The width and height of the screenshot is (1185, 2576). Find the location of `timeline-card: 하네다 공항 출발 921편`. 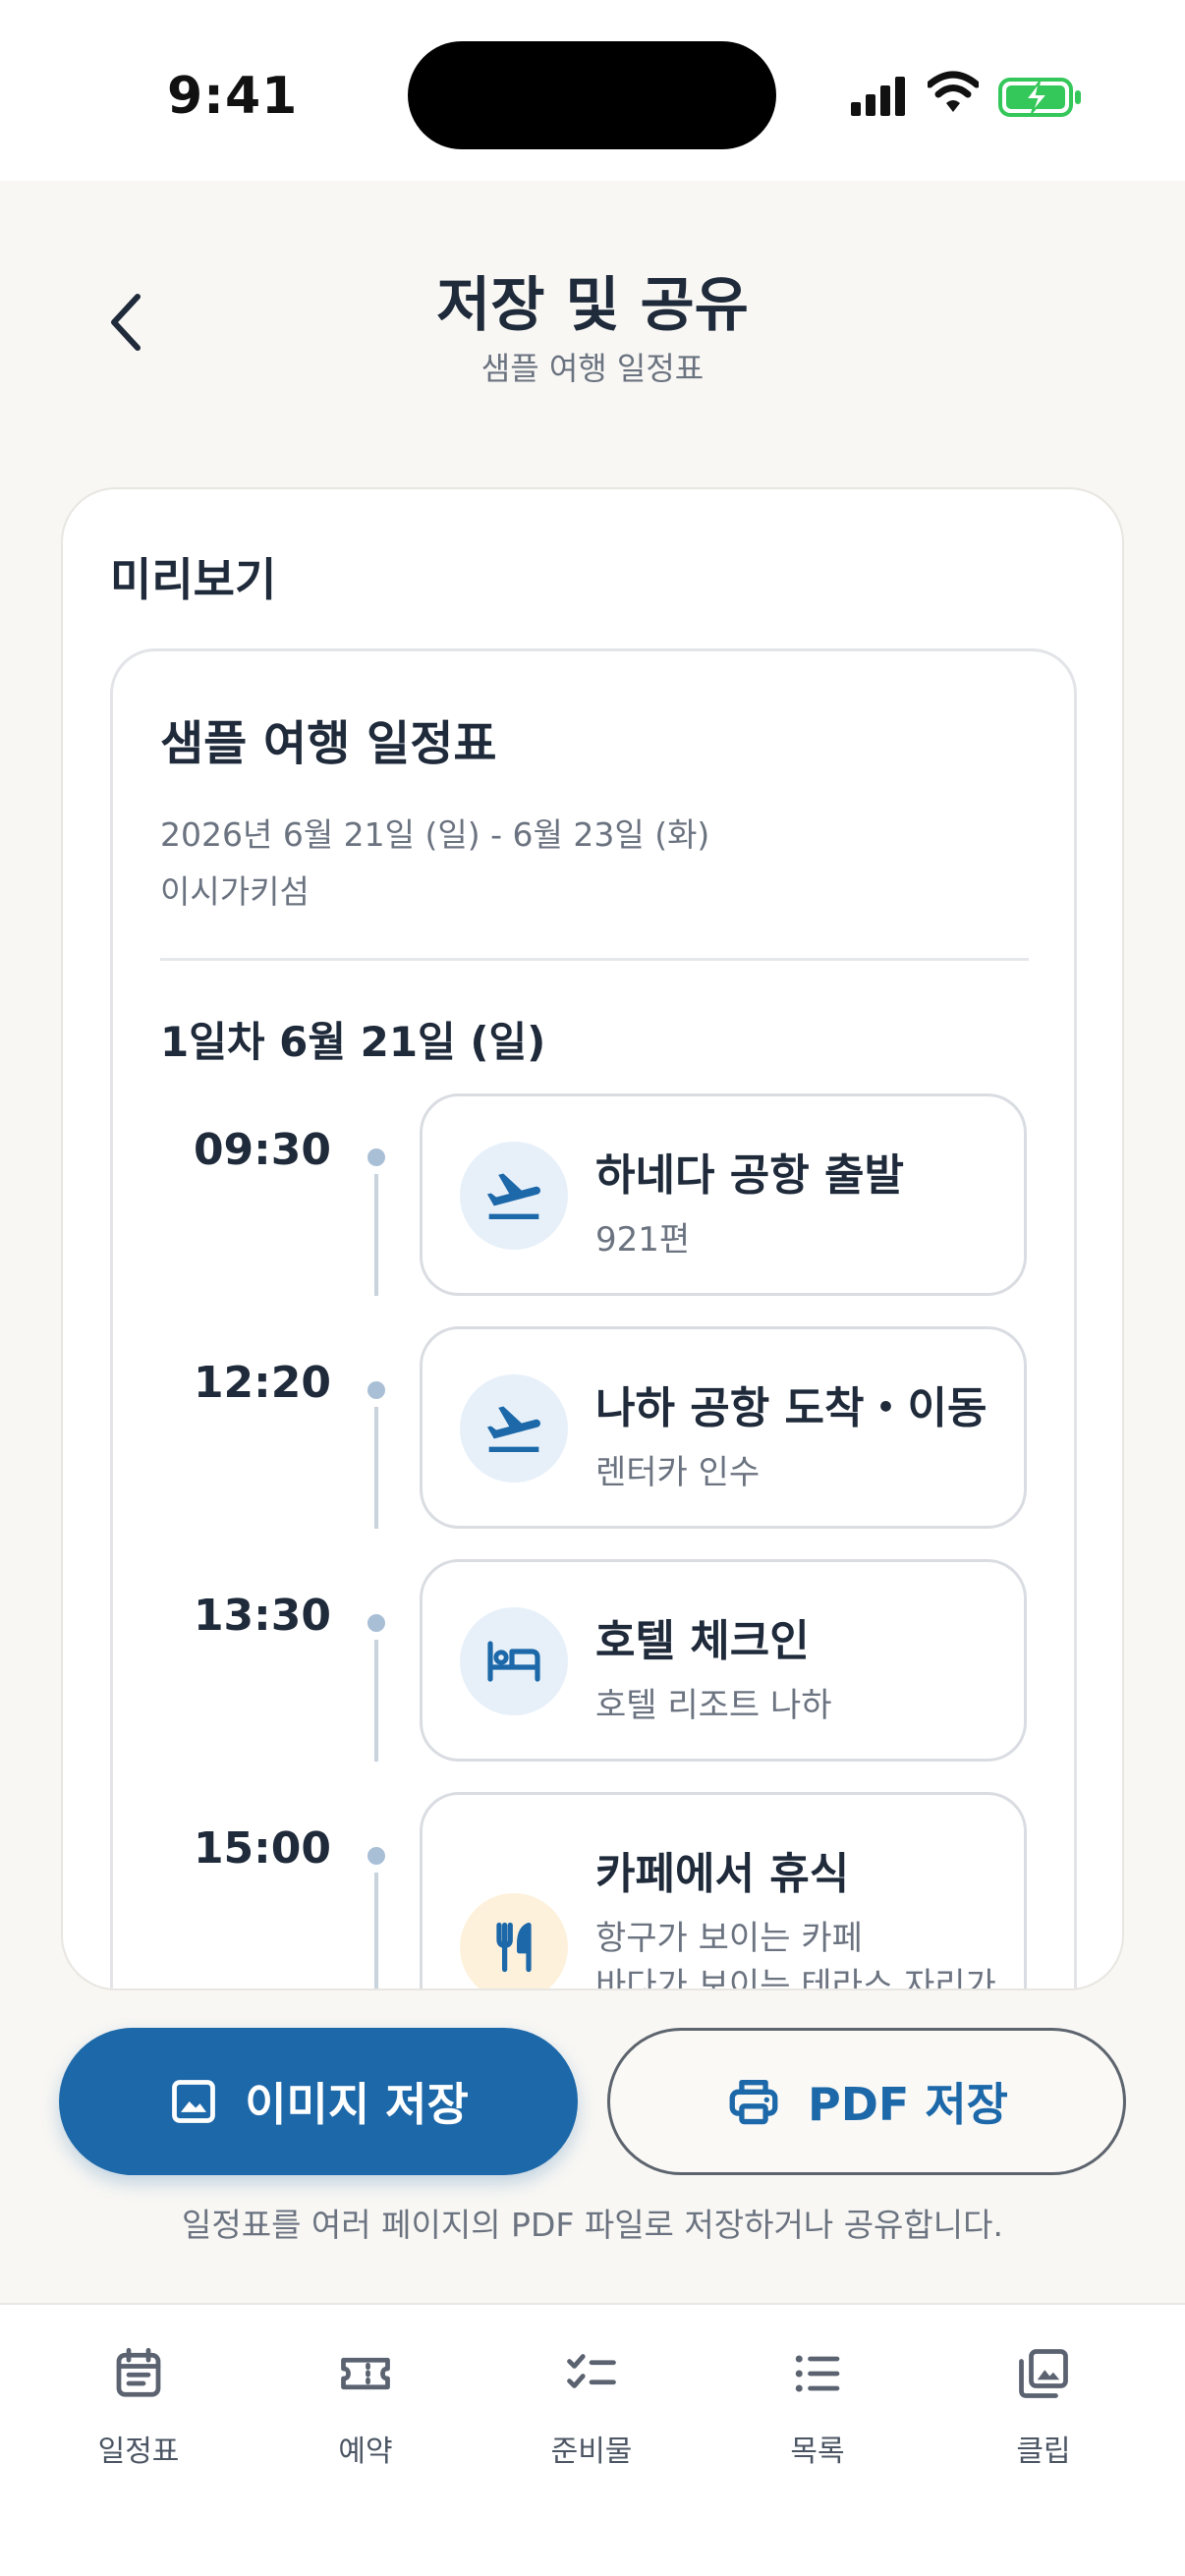

timeline-card: 하네다 공항 출발 921편 is located at coordinates (724, 1194).